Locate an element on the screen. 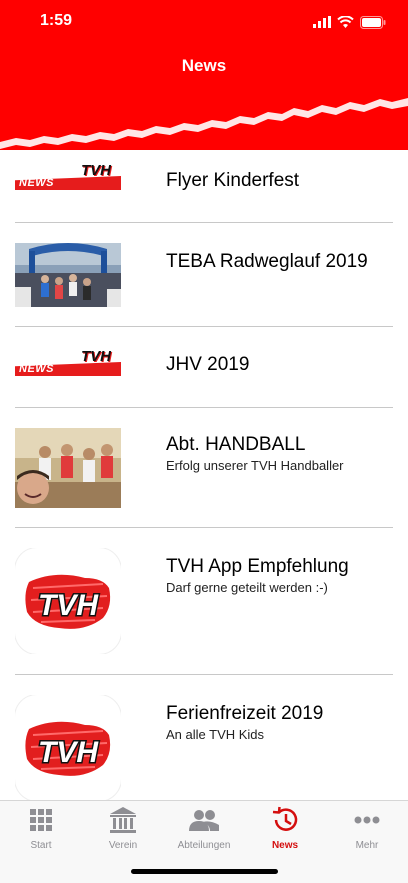 Image resolution: width=408 pixels, height=883 pixels. item-title: TEBA Radweglauf 2019 is located at coordinates (267, 261).